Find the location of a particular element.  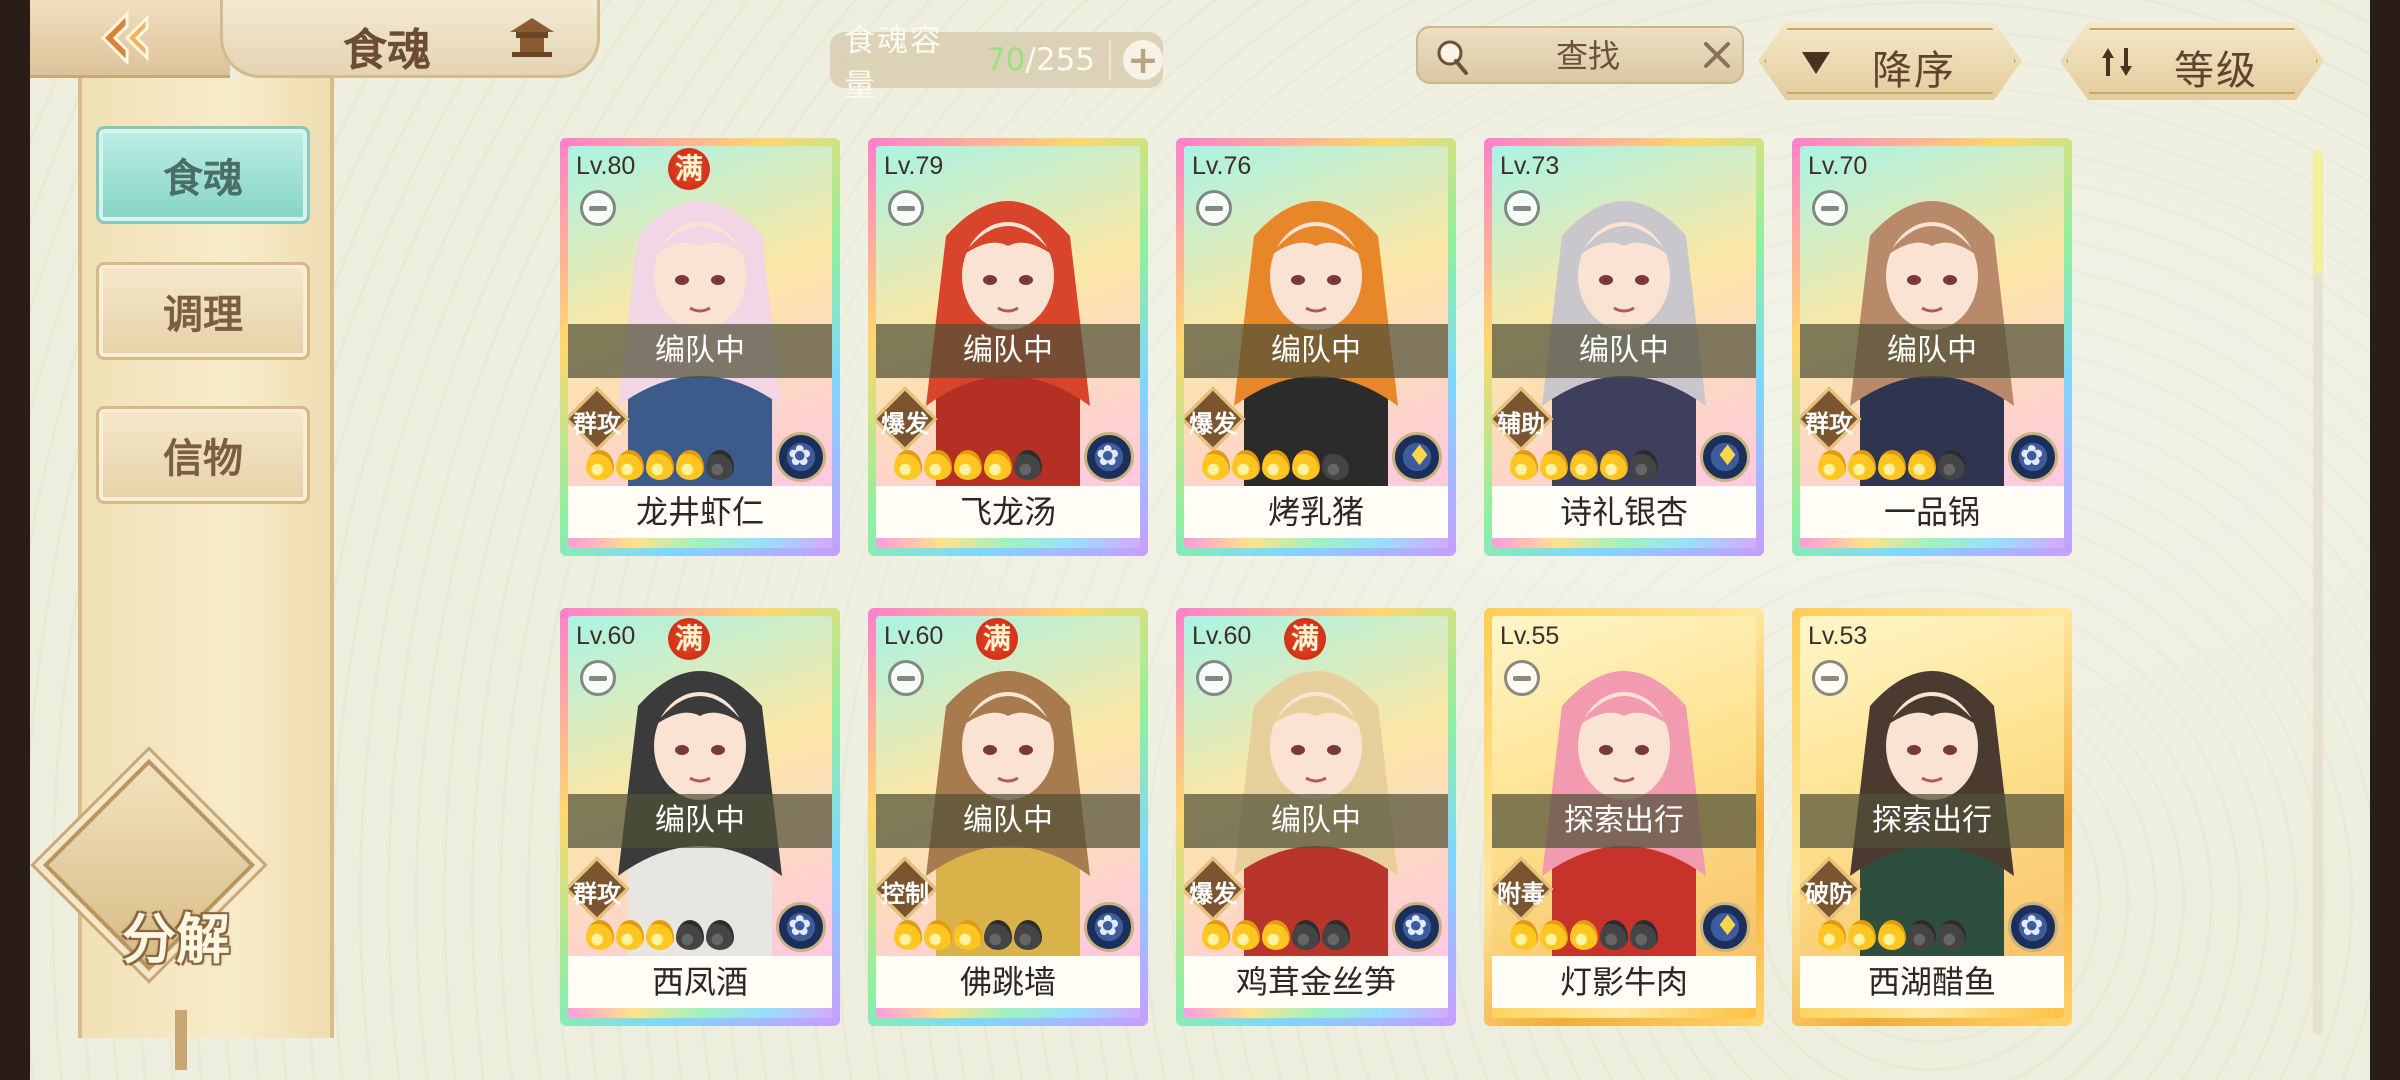

card-inner: Lv.79 编队中 爆发 飞龙汤 is located at coordinates (1008, 347).